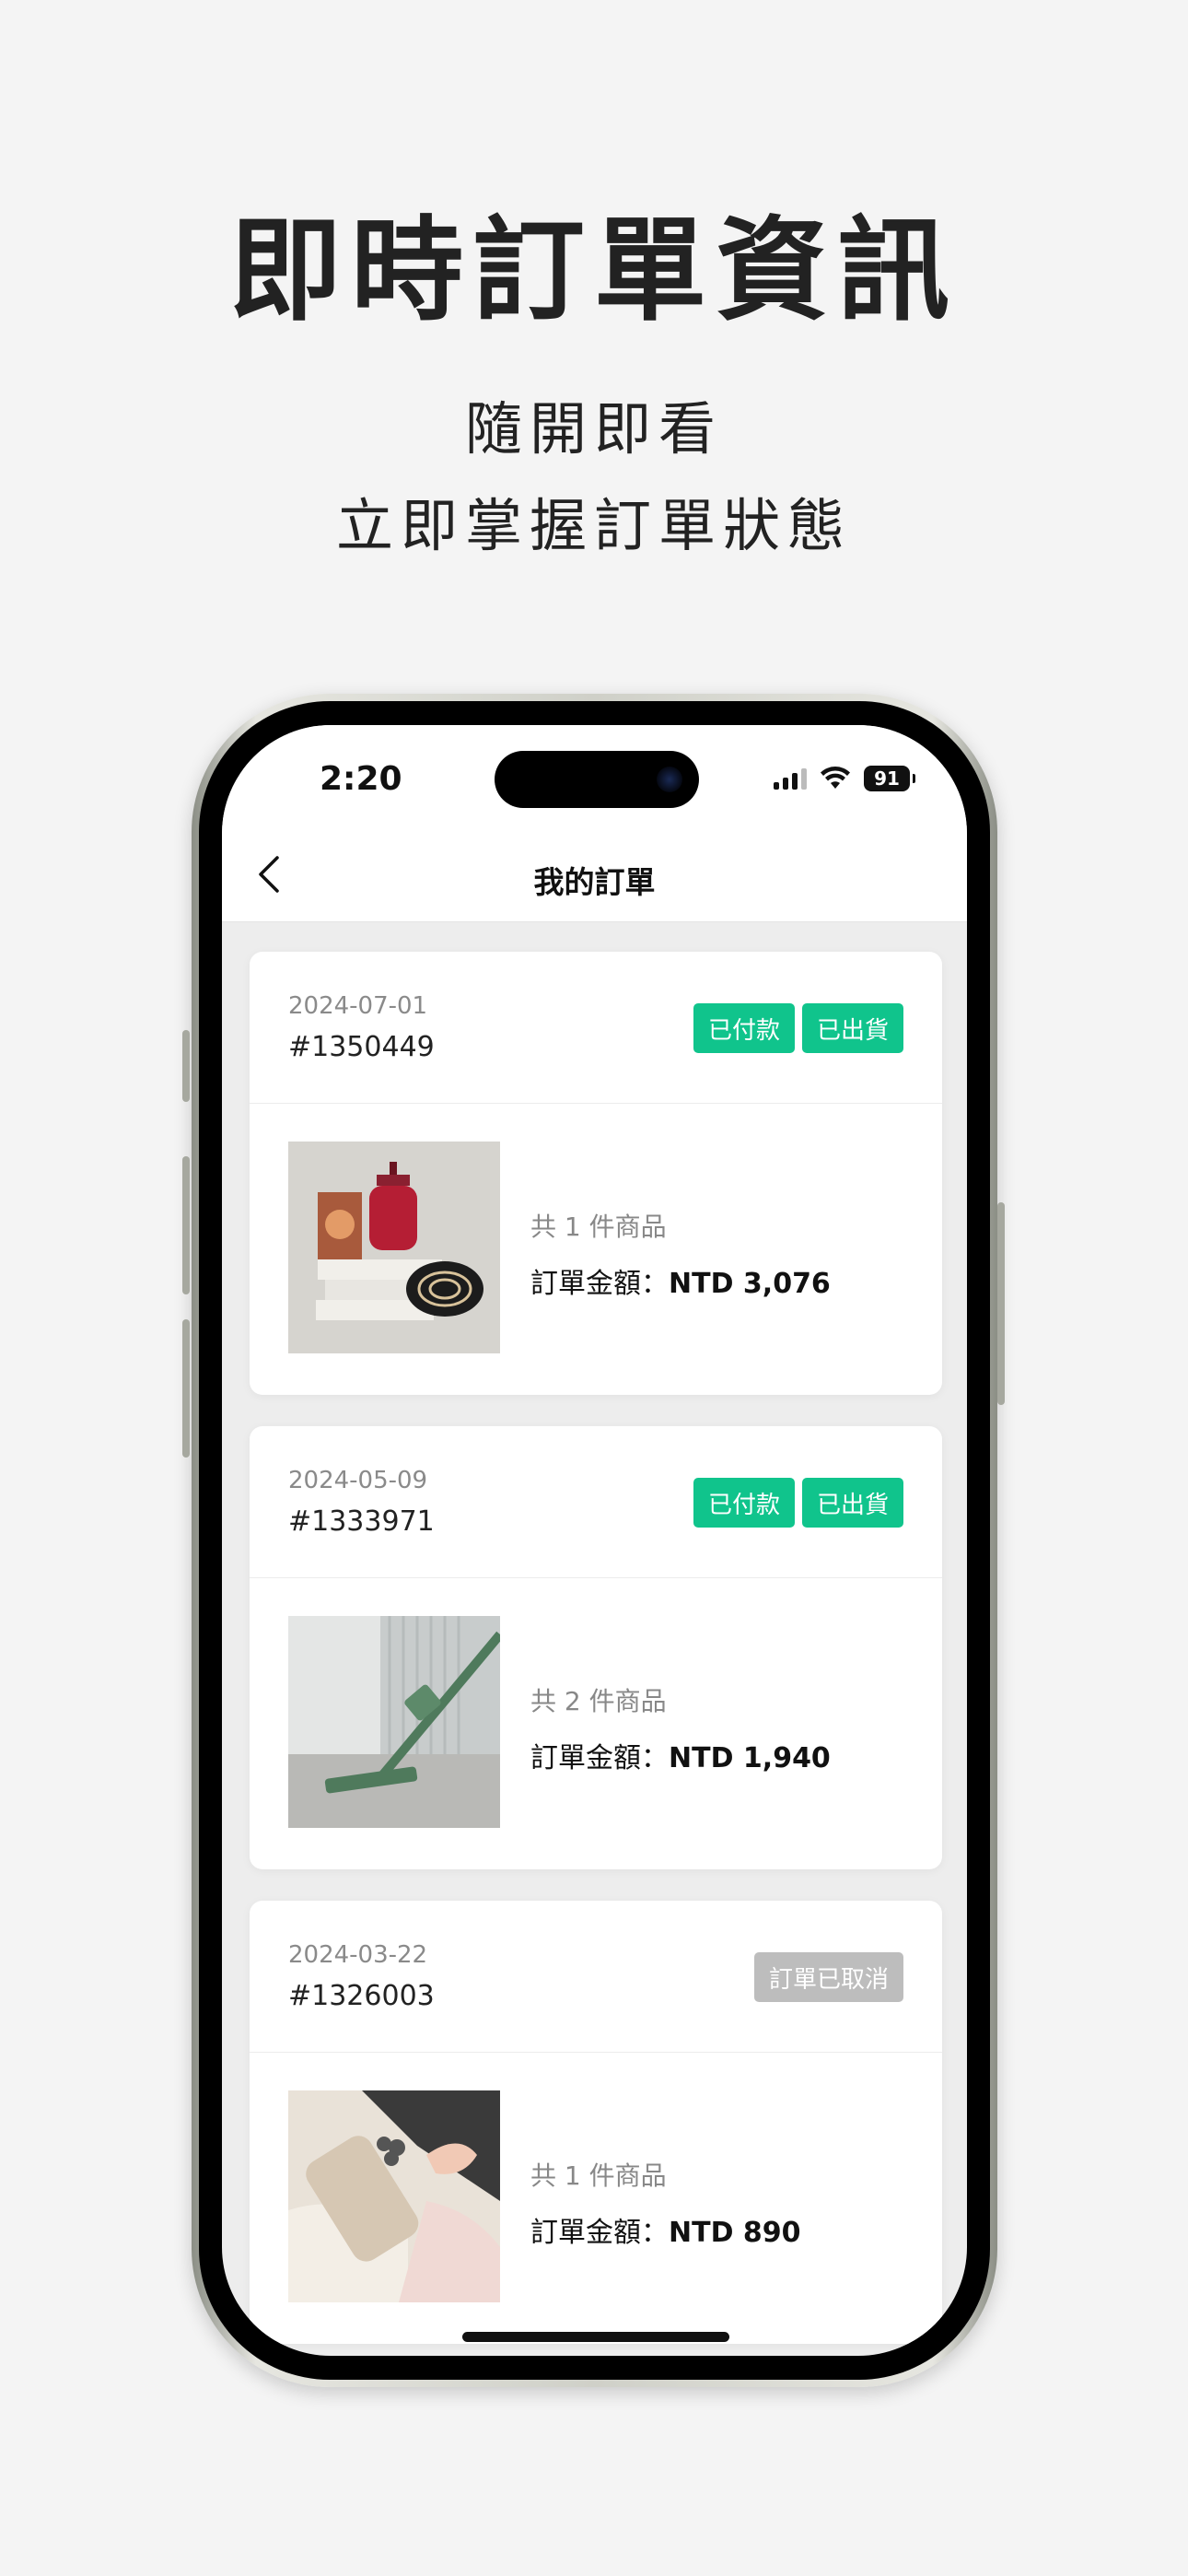 This screenshot has height=2576, width=1188. I want to click on order-amount: 訂單金額：NTD 890, so click(665, 2233).